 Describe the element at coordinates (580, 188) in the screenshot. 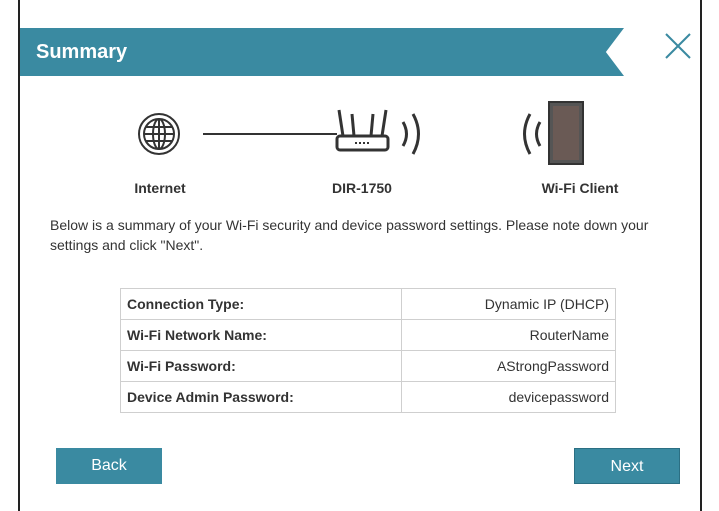

I see `client-label: Wi-Fi Client` at that location.